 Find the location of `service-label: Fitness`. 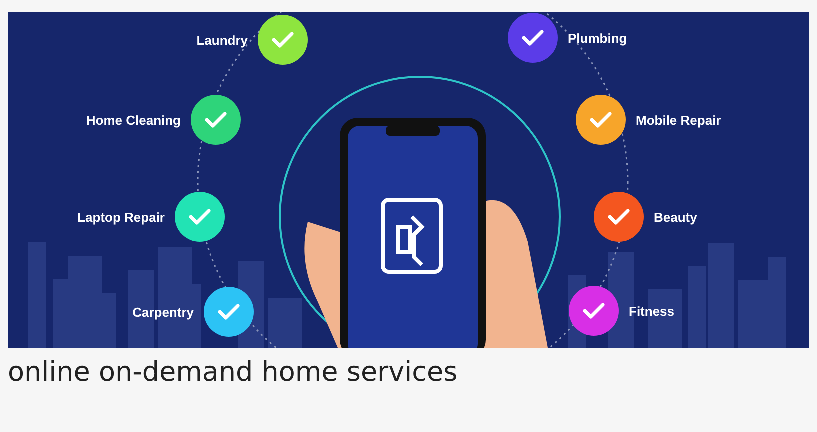

service-label: Fitness is located at coordinates (652, 311).